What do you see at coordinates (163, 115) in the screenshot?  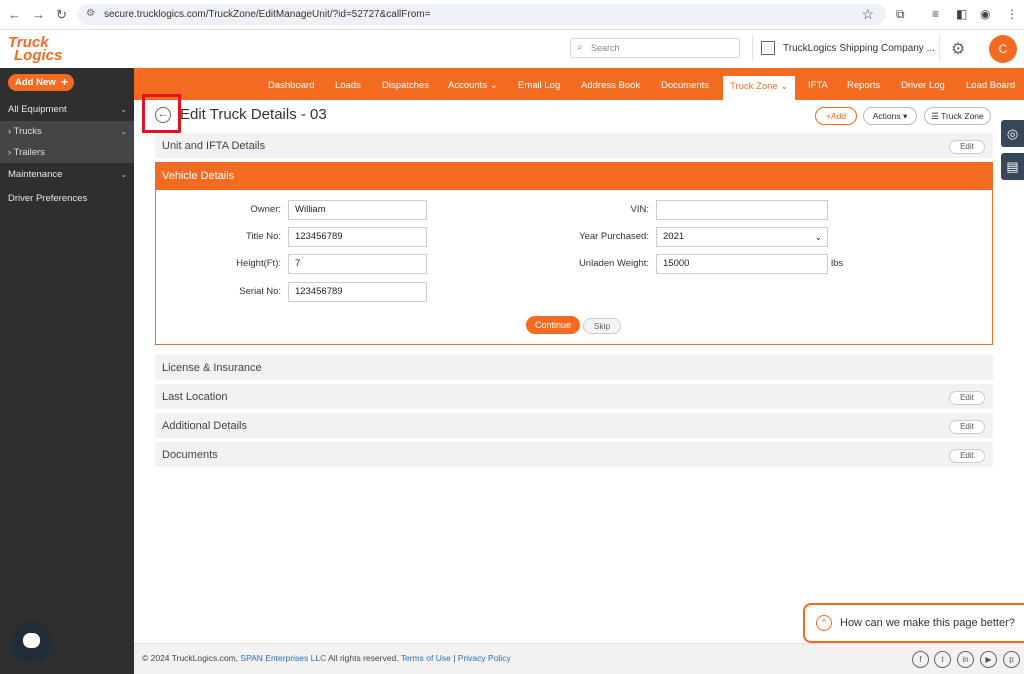 I see `back-arrow-icon: ←` at bounding box center [163, 115].